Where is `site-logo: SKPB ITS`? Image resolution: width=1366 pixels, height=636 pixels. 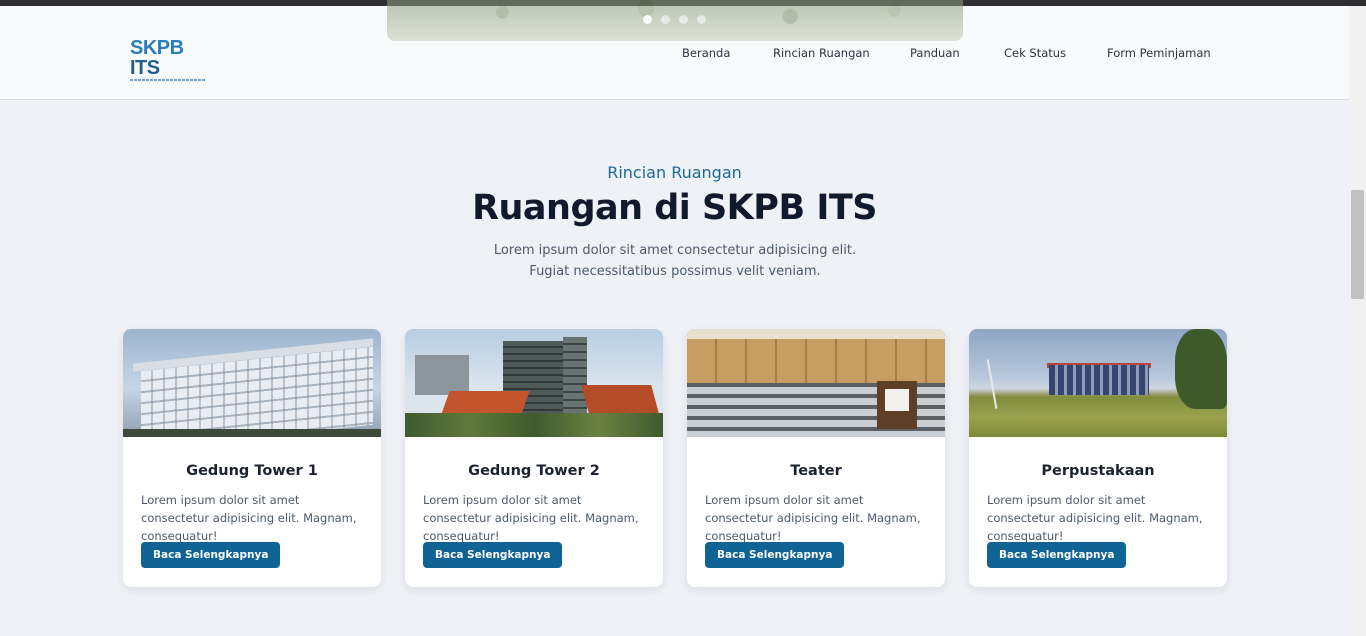
site-logo: SKPB ITS is located at coordinates (170, 59).